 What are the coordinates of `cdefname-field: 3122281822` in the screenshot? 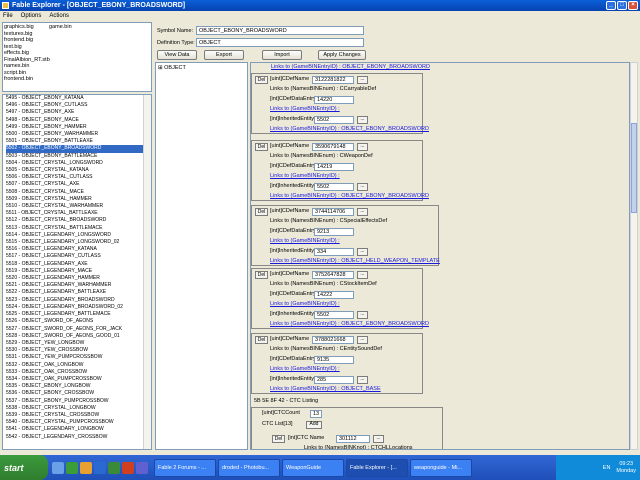 It's located at (333, 80).